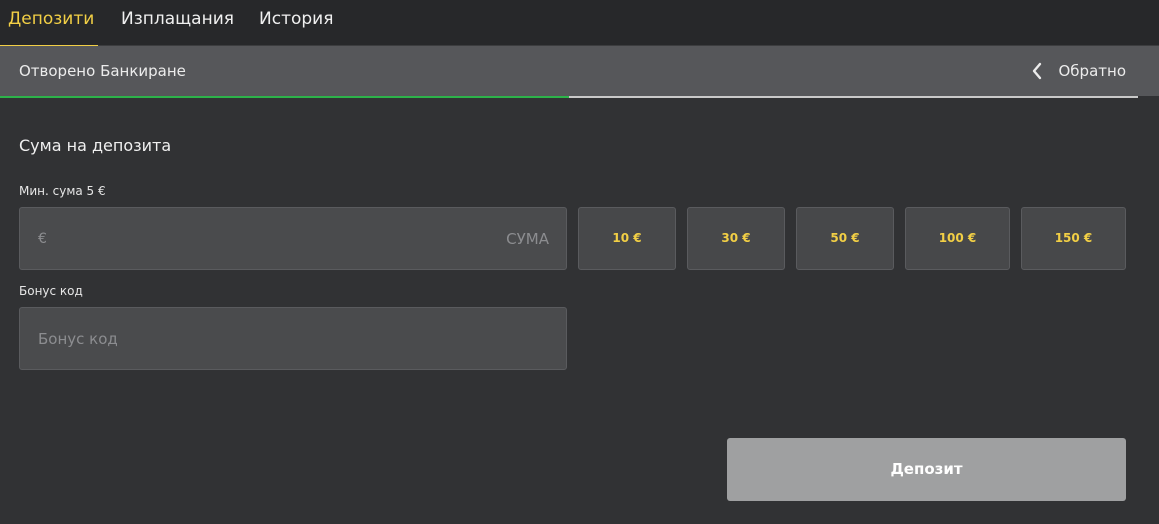  I want to click on back-button: Обратно, so click(1079, 71).